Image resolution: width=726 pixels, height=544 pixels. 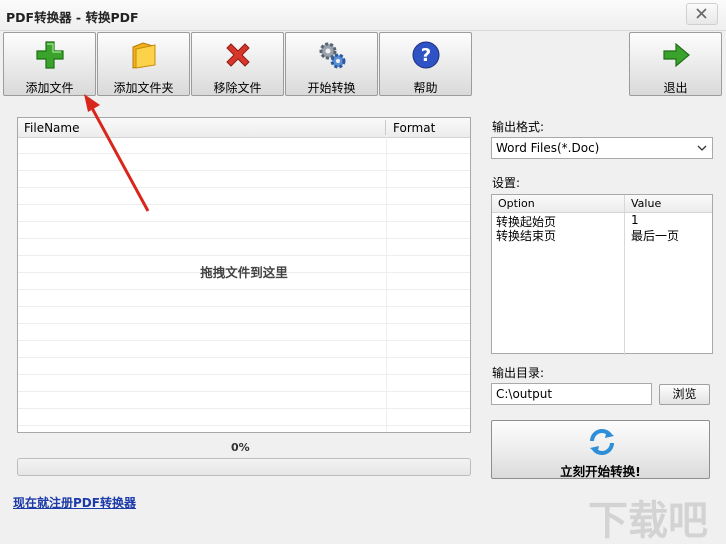 What do you see at coordinates (386, 284) in the screenshot?
I see `column-gridline` at bounding box center [386, 284].